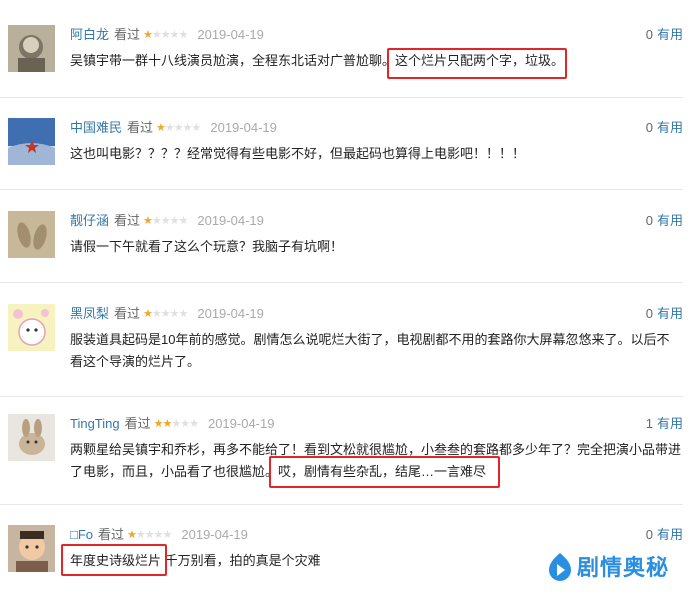 The height and width of the screenshot is (598, 695). What do you see at coordinates (207, 246) in the screenshot?
I see `review-text: 请假一下午就看了这么个玩意？我脑子有坑啊！` at bounding box center [207, 246].